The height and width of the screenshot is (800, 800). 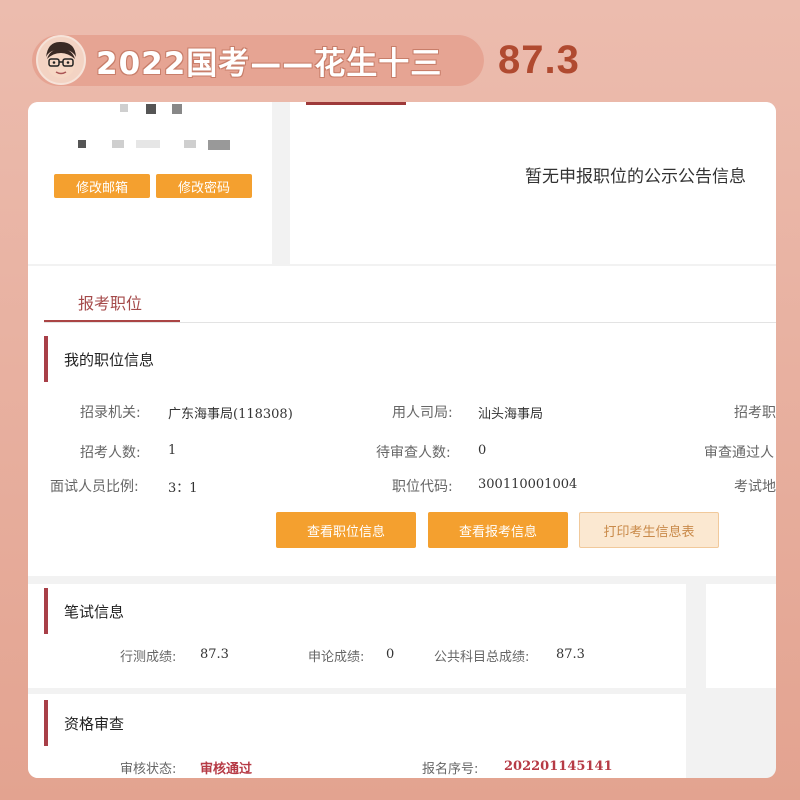 I want to click on card-accent-line, so click(x=356, y=103).